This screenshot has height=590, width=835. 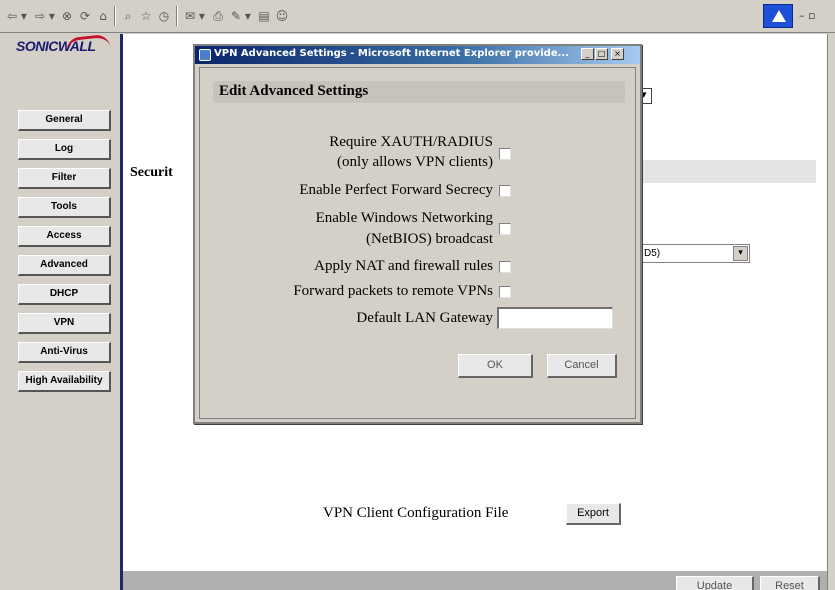 I want to click on print-icon: ⎙, so click(x=218, y=16).